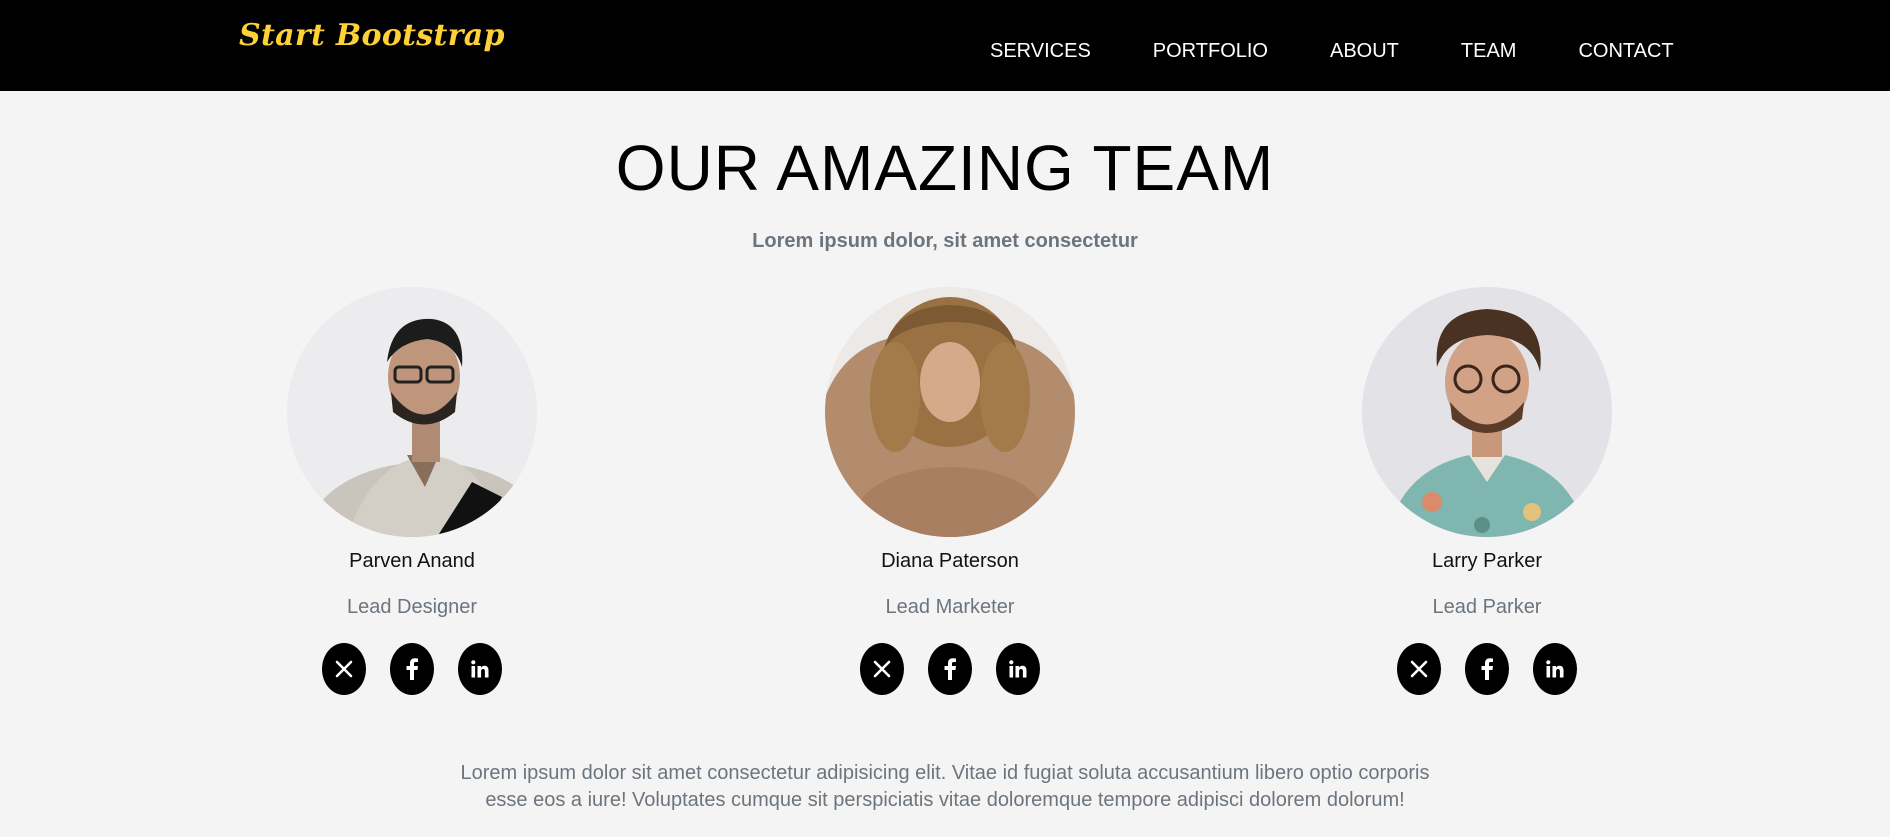 The image size is (1890, 837). Describe the element at coordinates (945, 241) in the screenshot. I see `section-subtitle: Lorem ipsum dolor, sit amet consectetur` at that location.